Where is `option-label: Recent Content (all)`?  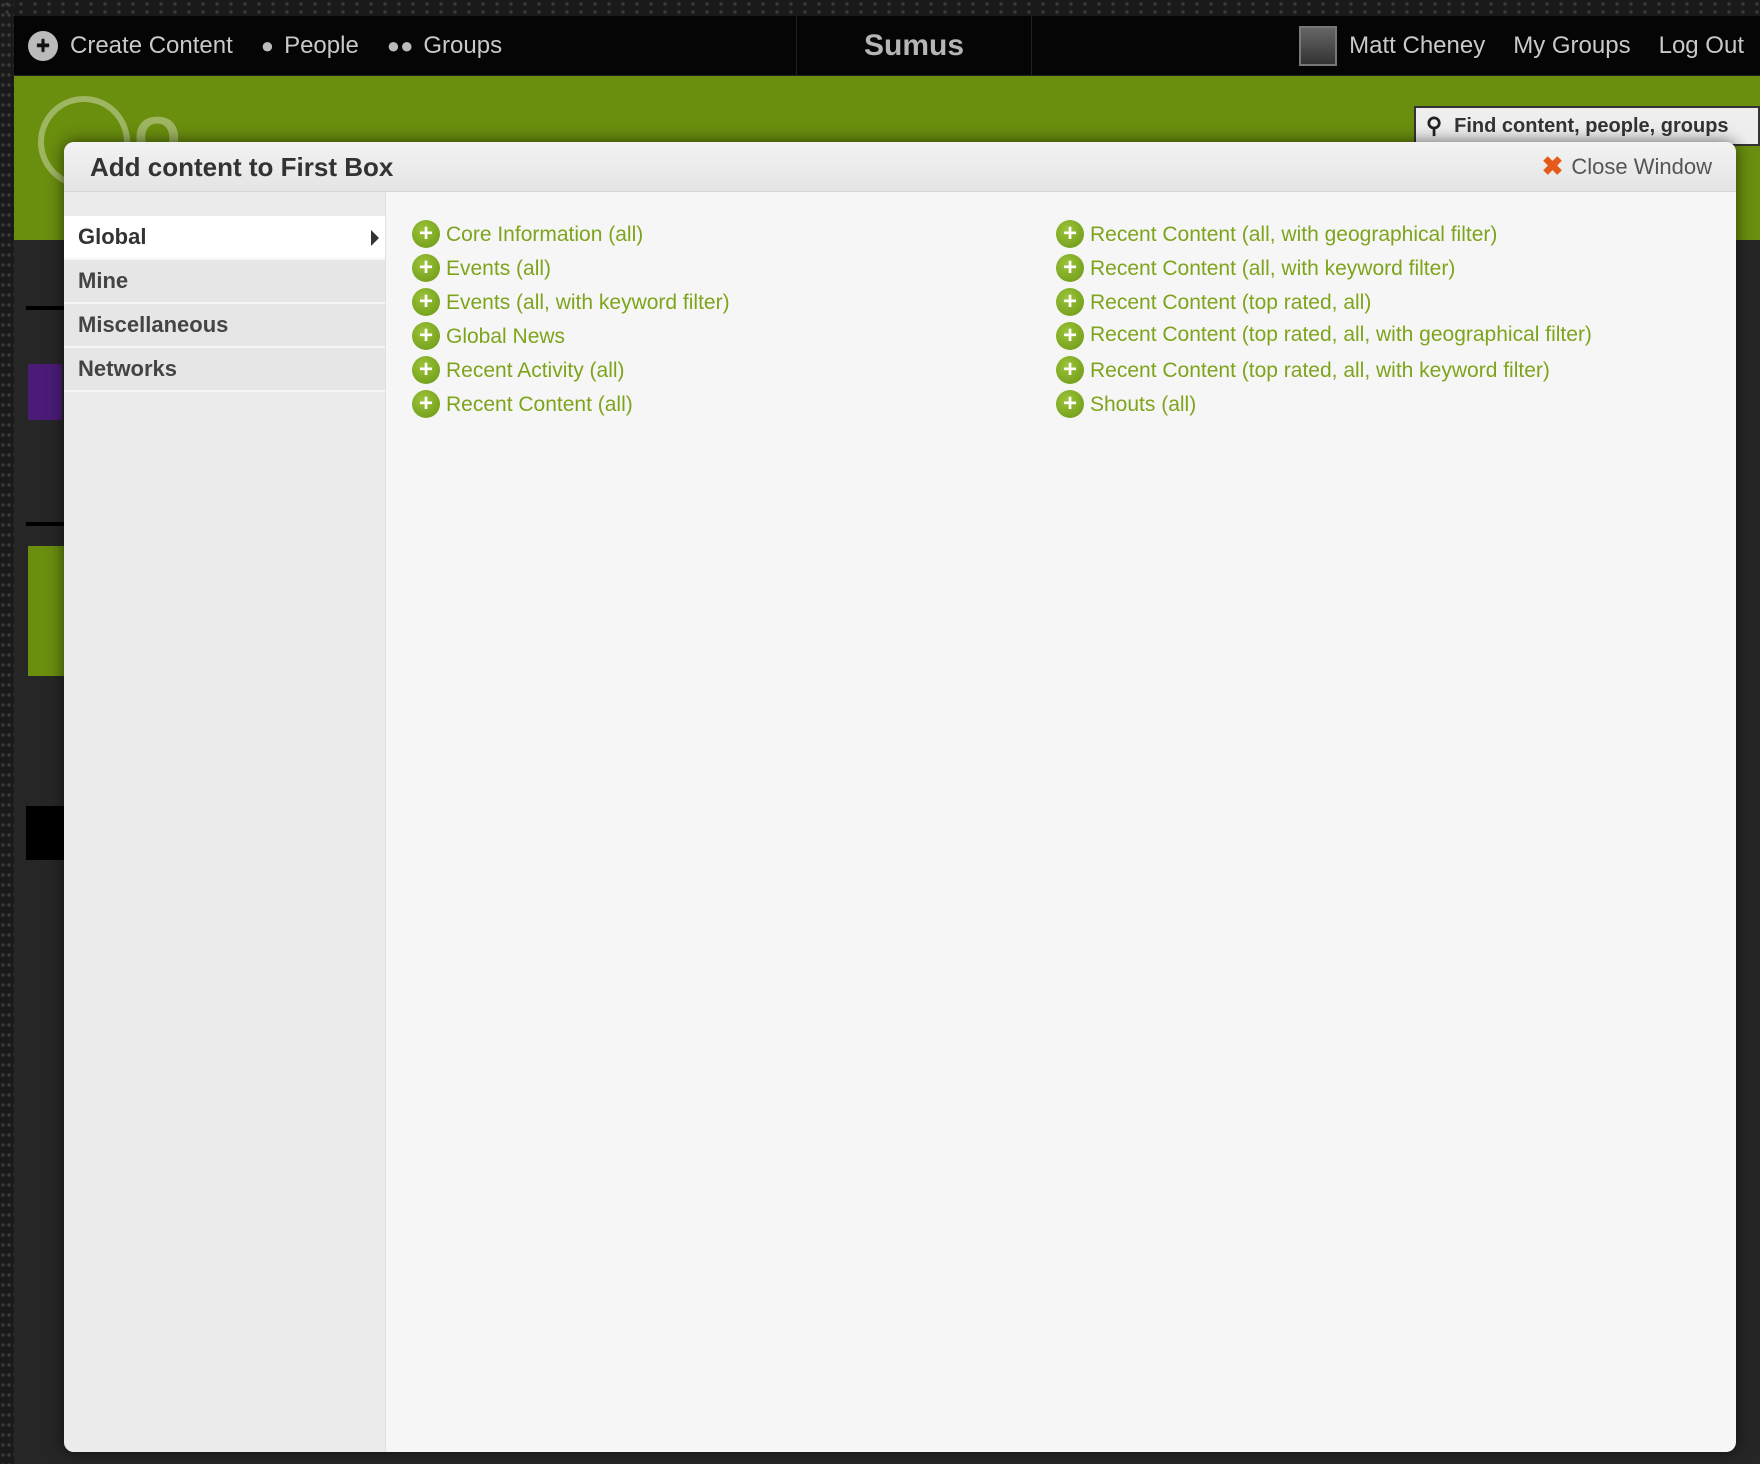 option-label: Recent Content (all) is located at coordinates (539, 404).